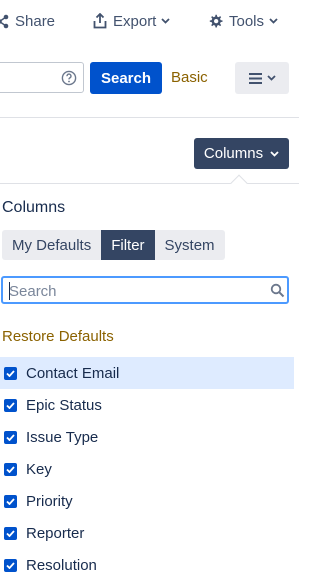 Image resolution: width=320 pixels, height=585 pixels. I want to click on column-item-contact-email: Contact Email, so click(147, 373).